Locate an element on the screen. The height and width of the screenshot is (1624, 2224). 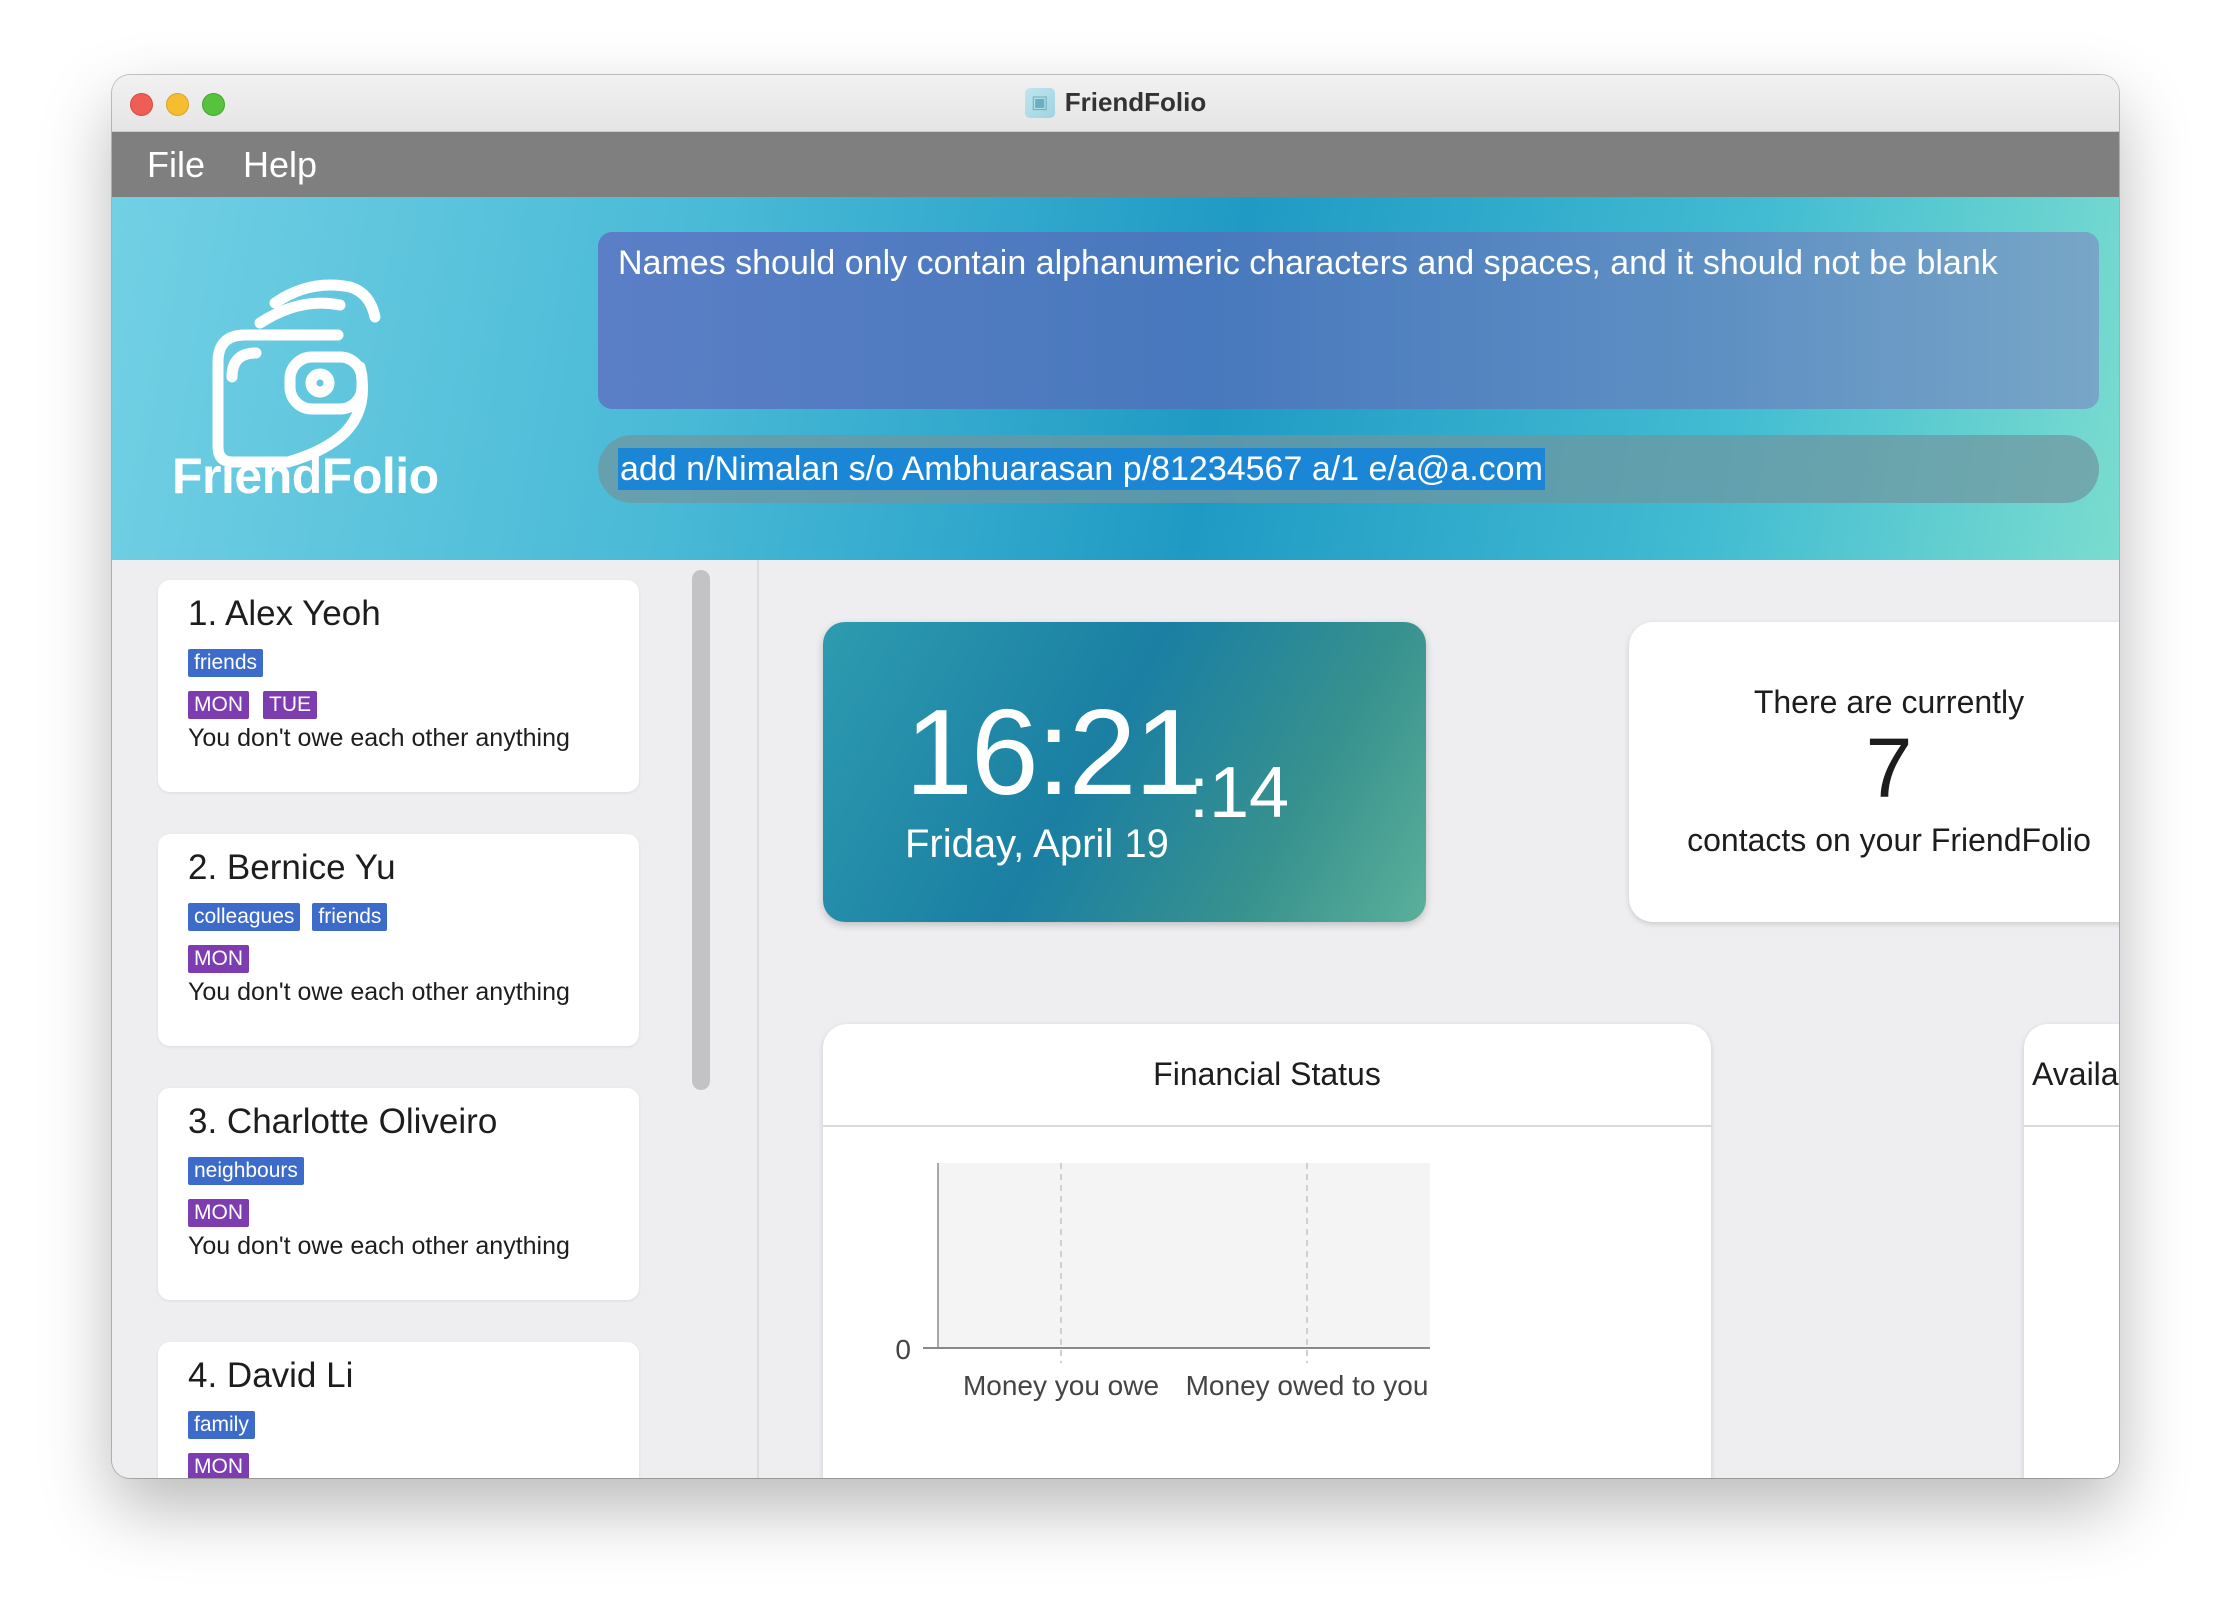
x-tick-label: Money you owe is located at coordinates (1061, 1385).